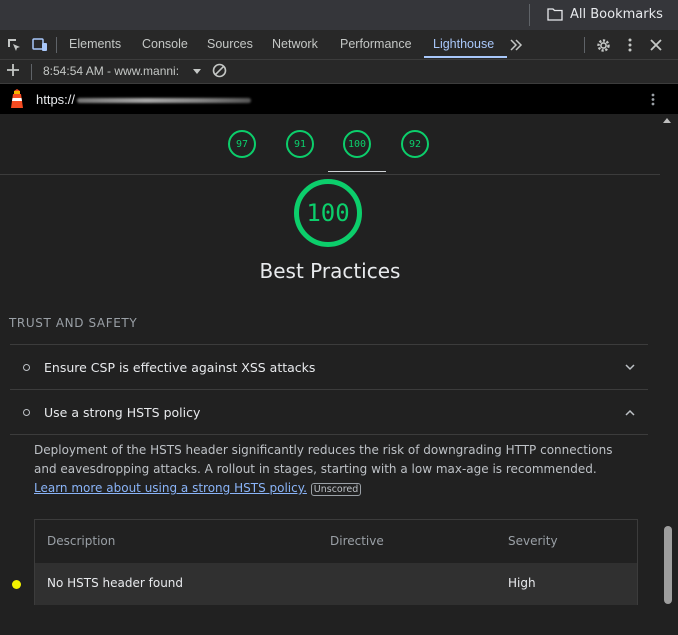  What do you see at coordinates (164, 100) in the screenshot?
I see `redacted-url` at bounding box center [164, 100].